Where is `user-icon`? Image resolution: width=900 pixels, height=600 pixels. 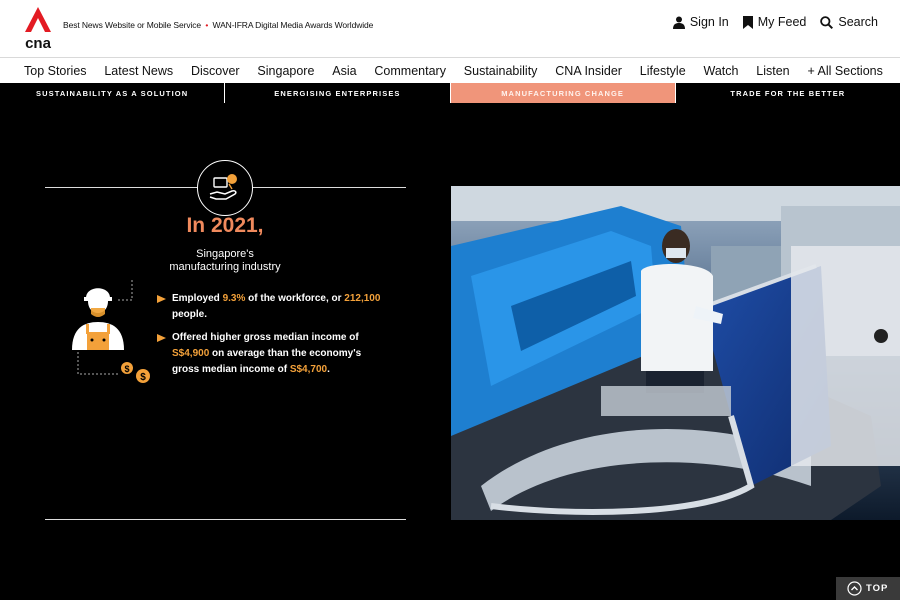
user-icon is located at coordinates (678, 22).